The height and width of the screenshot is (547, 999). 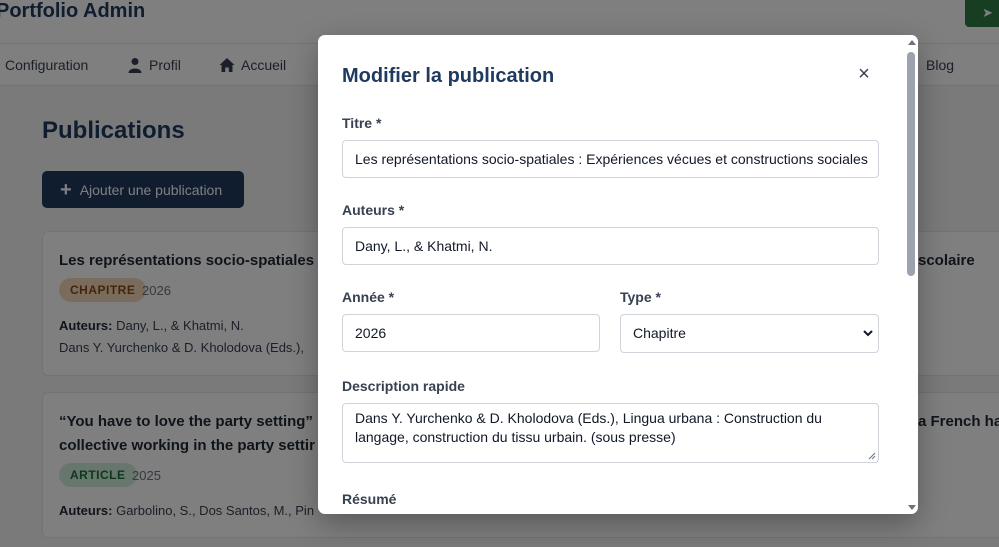 I want to click on modal-title: Modifier la publication, so click(x=448, y=76).